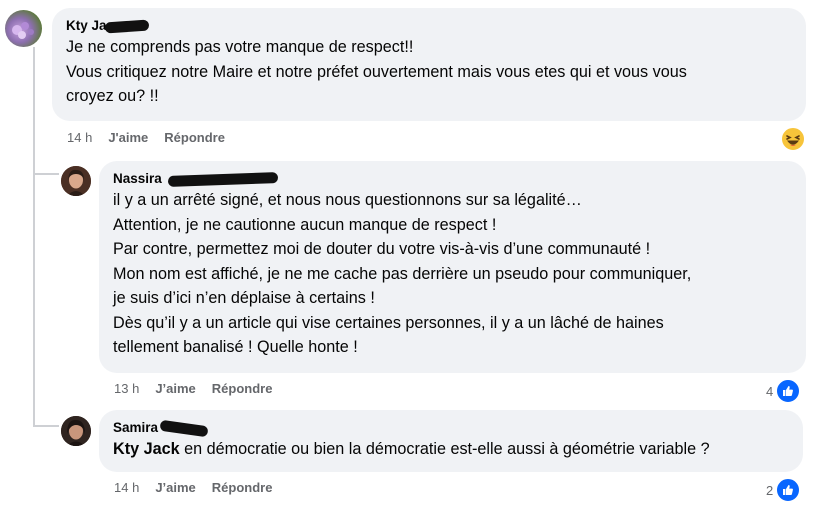 This screenshot has height=509, width=820. Describe the element at coordinates (201, 388) in the screenshot. I see `comment-actions: 13 h J’aime Répondre` at that location.